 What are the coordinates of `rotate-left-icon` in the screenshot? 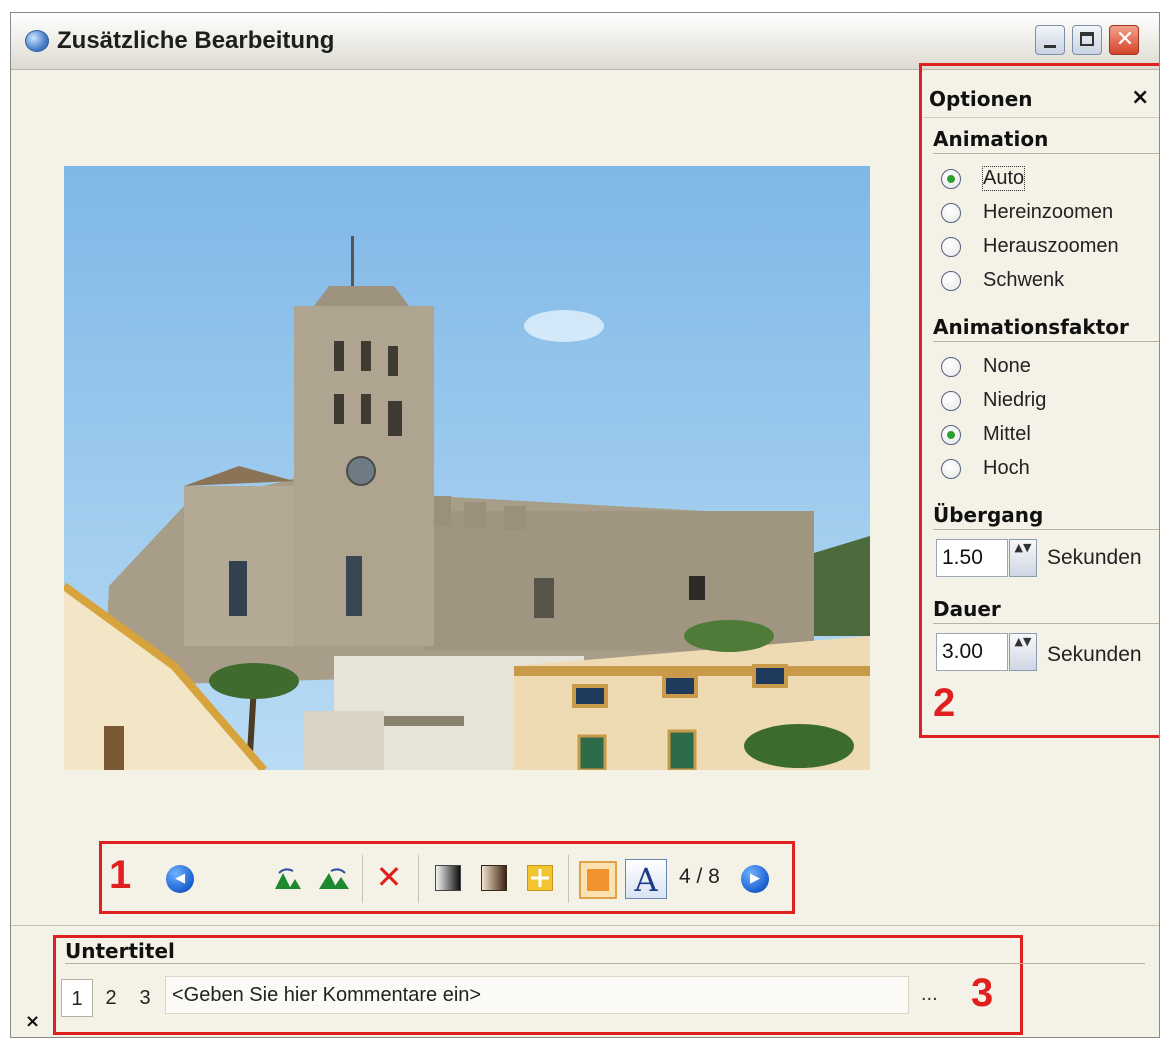 It's located at (288, 878).